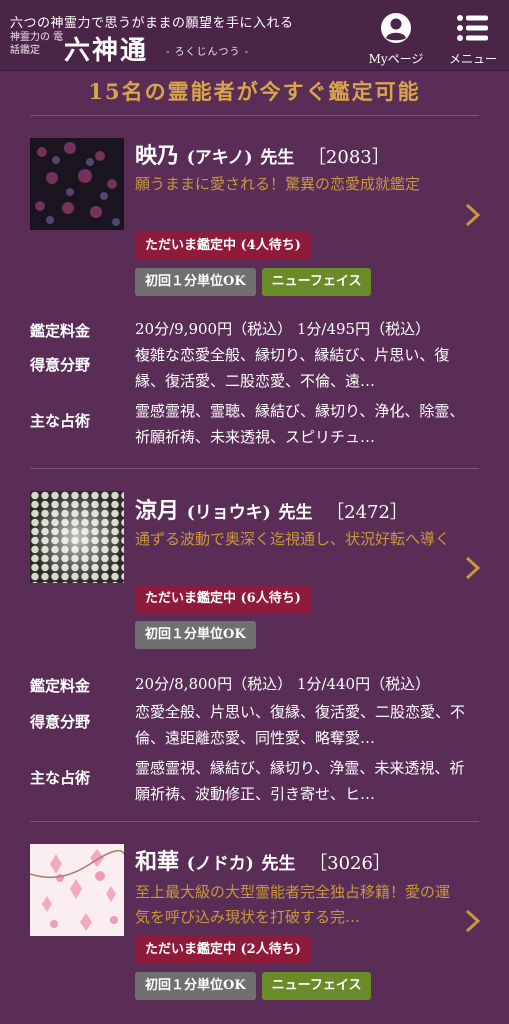  Describe the element at coordinates (219, 158) in the screenshot. I see `counselor-kana: (アキノ)` at that location.